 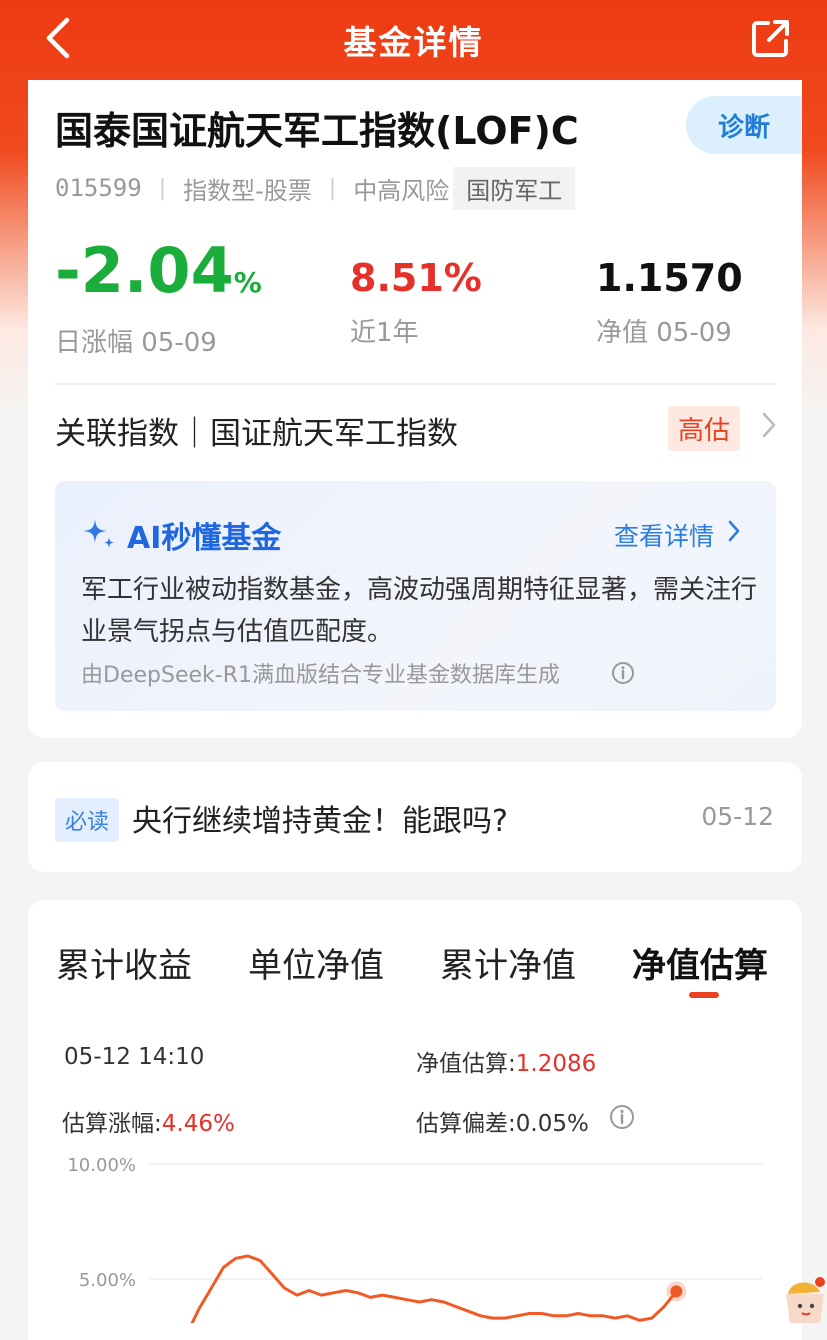 I want to click on one-year-label: 近1年, so click(x=384, y=333).